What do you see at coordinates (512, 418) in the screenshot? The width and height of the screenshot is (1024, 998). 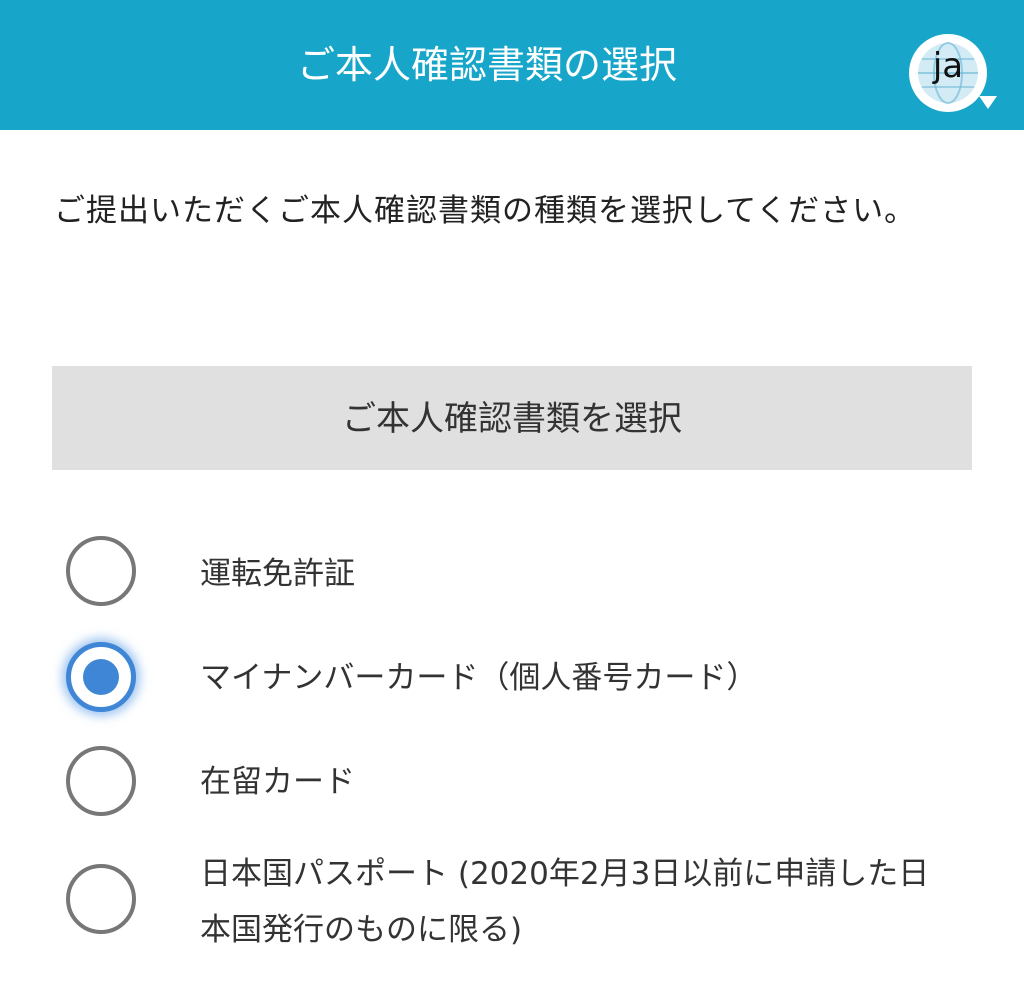 I see `select-document-button: ご本人確認書類を選択` at bounding box center [512, 418].